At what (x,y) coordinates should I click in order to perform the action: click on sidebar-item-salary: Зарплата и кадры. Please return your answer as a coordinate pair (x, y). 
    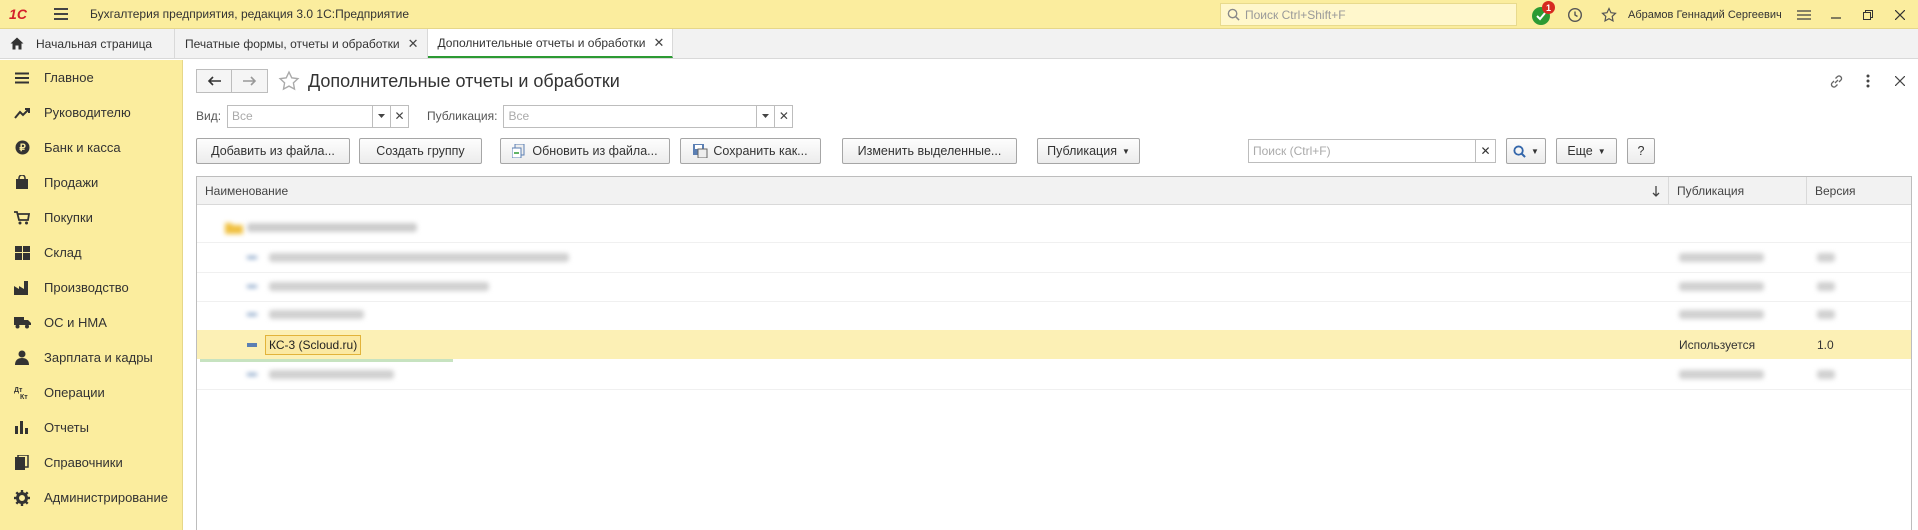
    Looking at the image, I should click on (91, 357).